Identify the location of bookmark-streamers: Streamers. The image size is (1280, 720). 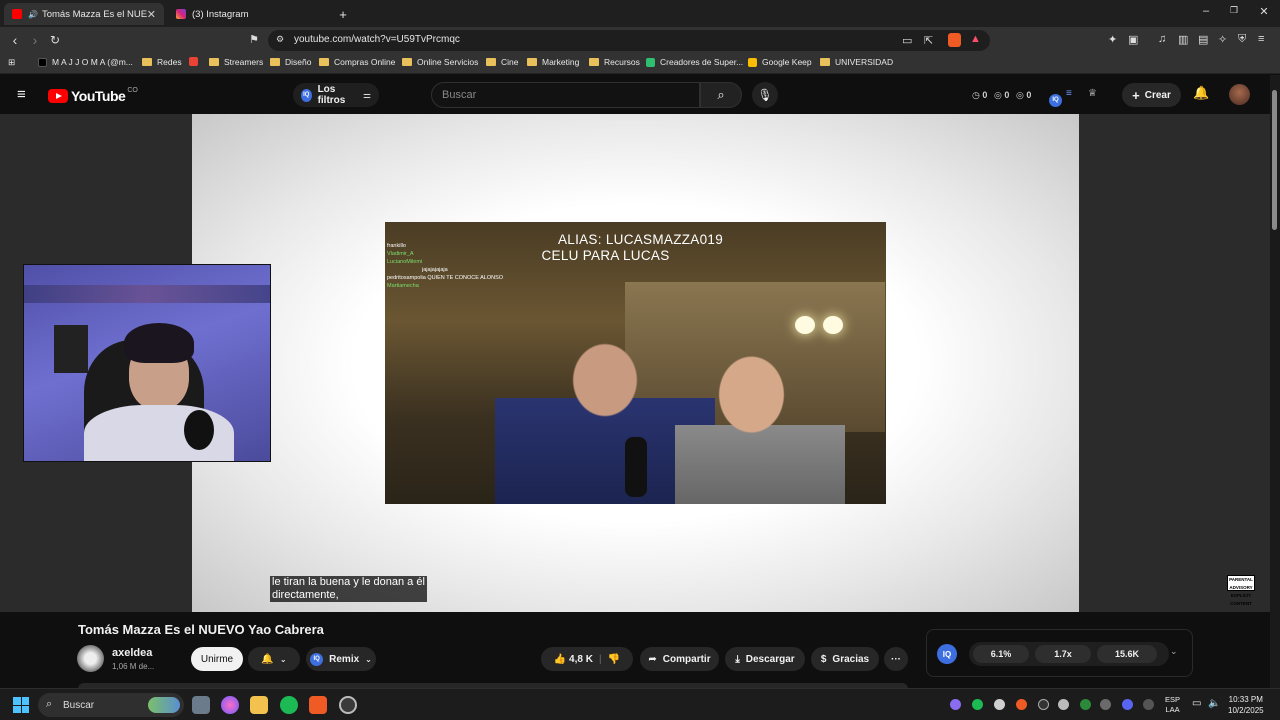
(236, 62).